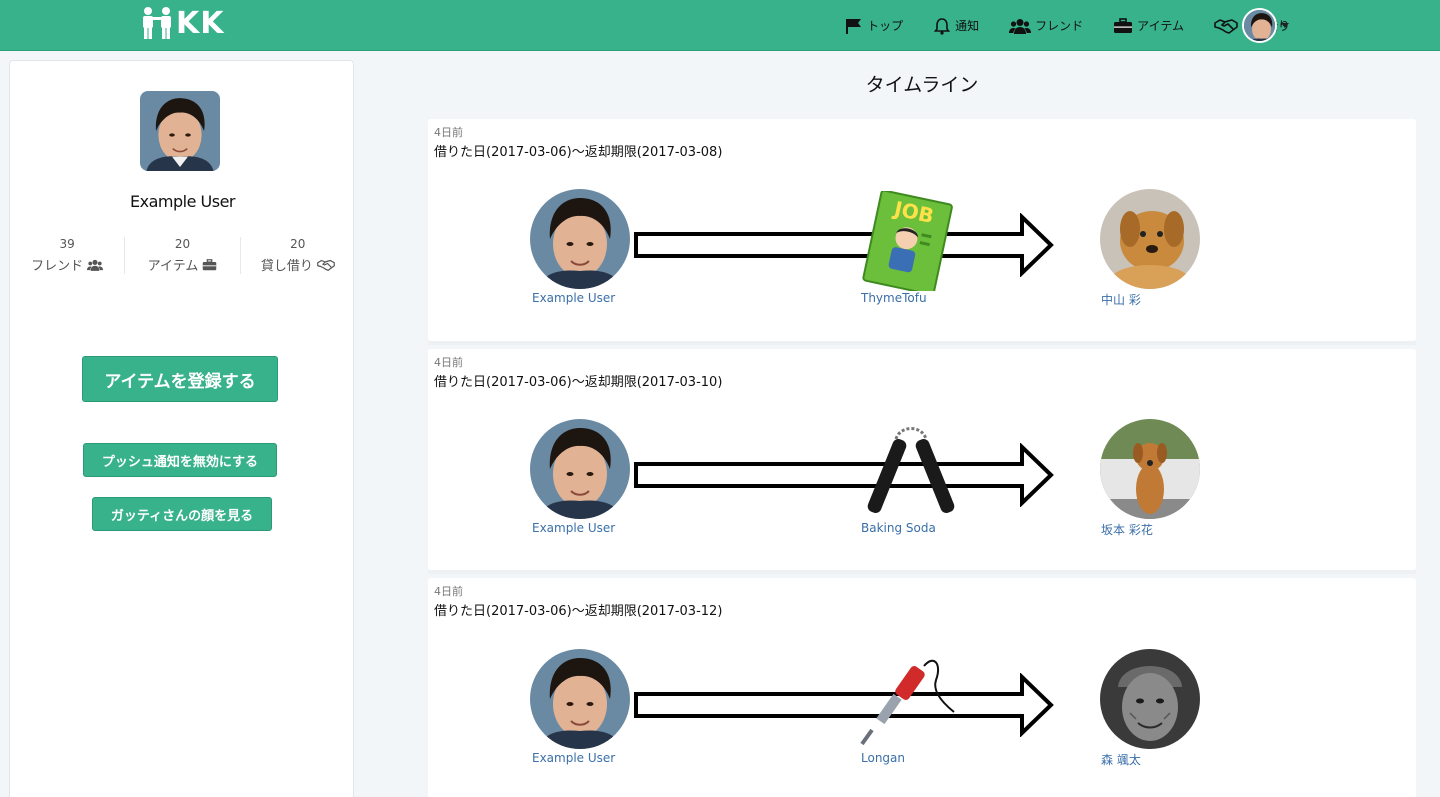 This screenshot has height=797, width=1440. What do you see at coordinates (854, 26) in the screenshot?
I see `flag-icon` at bounding box center [854, 26].